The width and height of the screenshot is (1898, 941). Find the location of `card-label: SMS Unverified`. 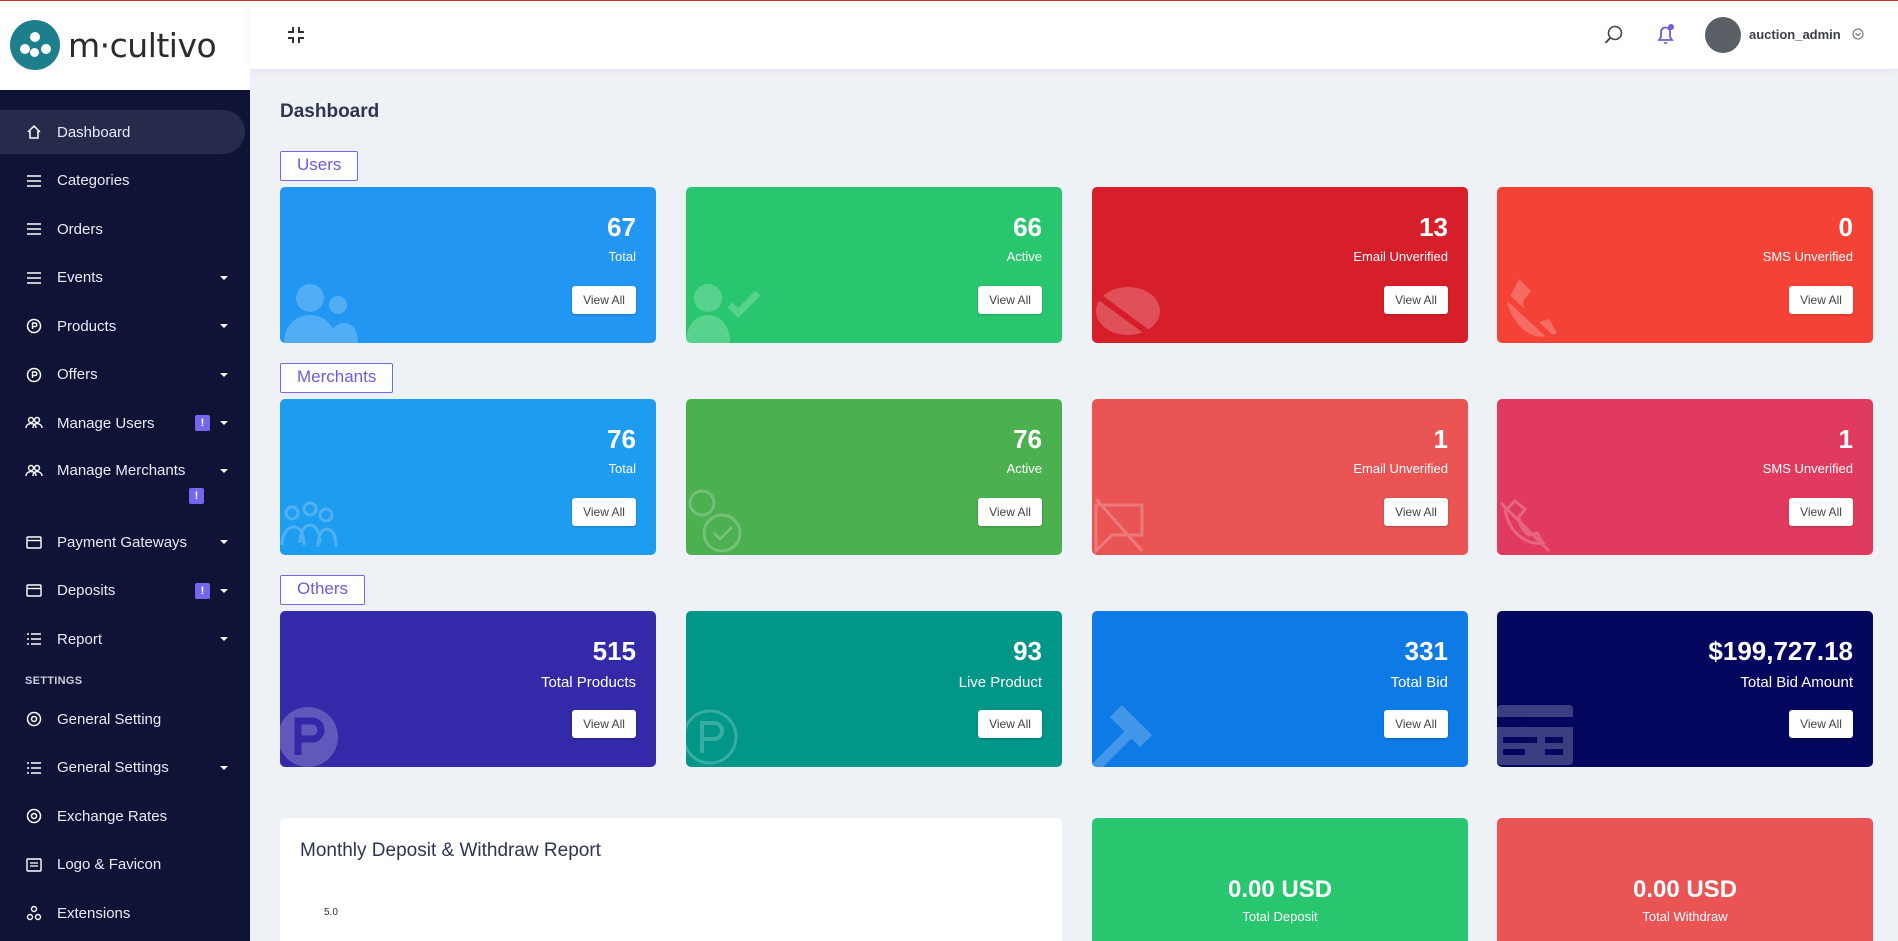

card-label: SMS Unverified is located at coordinates (1807, 256).